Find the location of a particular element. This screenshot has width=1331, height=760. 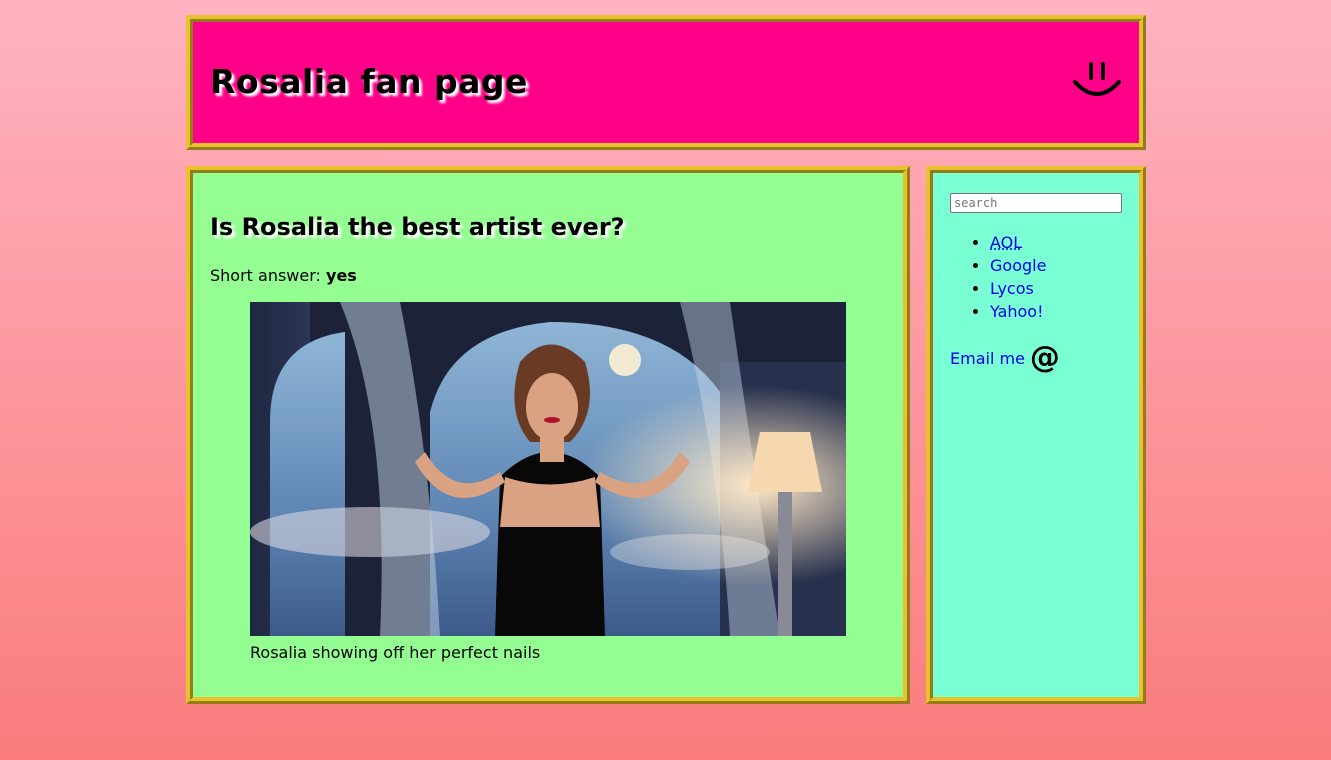

sidebar: AOL Google Lycos Yahoo! Email me @ is located at coordinates (1036, 435).